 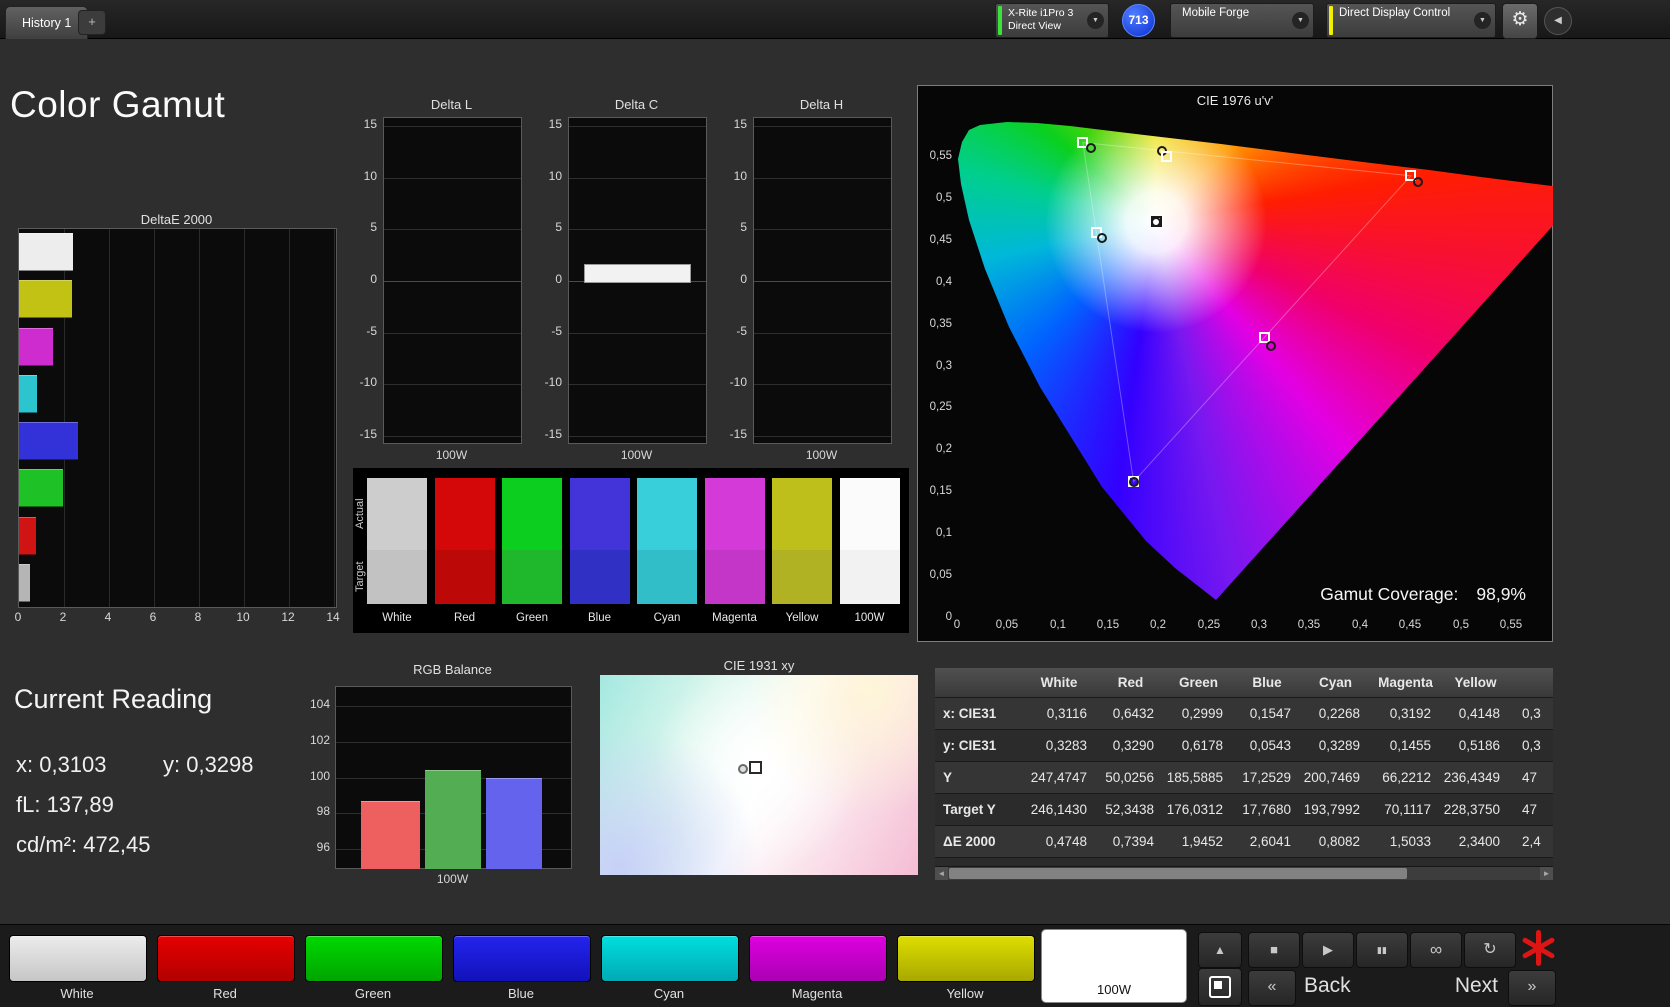 What do you see at coordinates (802, 514) in the screenshot?
I see `swatch-actual-yellow` at bounding box center [802, 514].